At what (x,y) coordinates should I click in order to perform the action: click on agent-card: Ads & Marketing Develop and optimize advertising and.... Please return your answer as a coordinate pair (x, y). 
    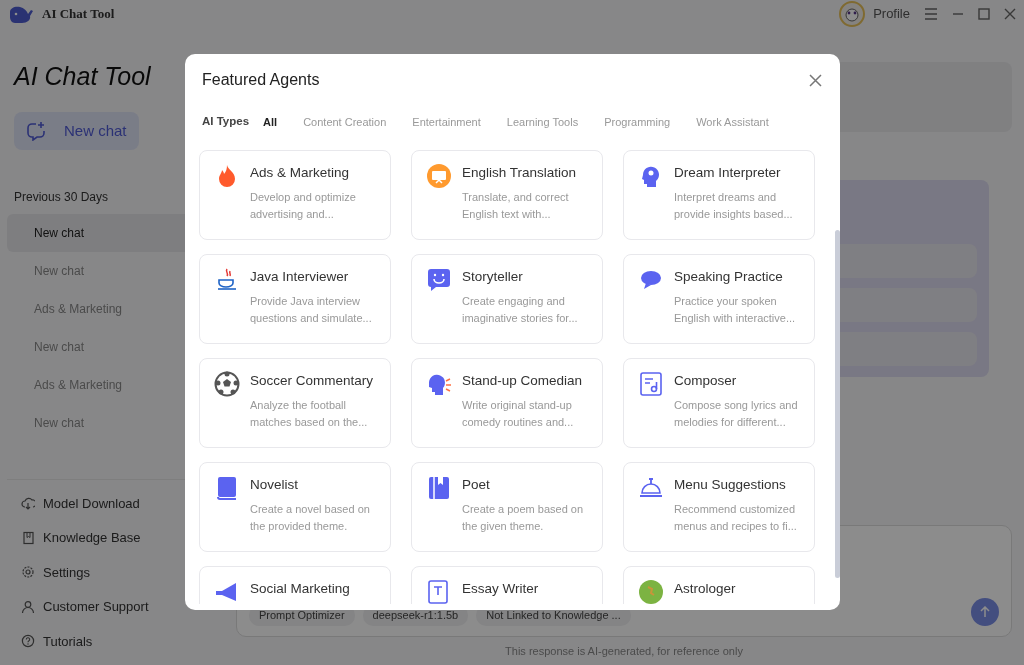
    Looking at the image, I should click on (295, 195).